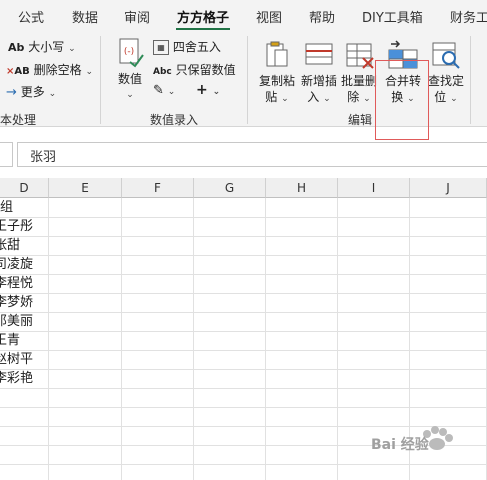  Describe the element at coordinates (24, 188) in the screenshot. I see `column-header-d: D` at that location.